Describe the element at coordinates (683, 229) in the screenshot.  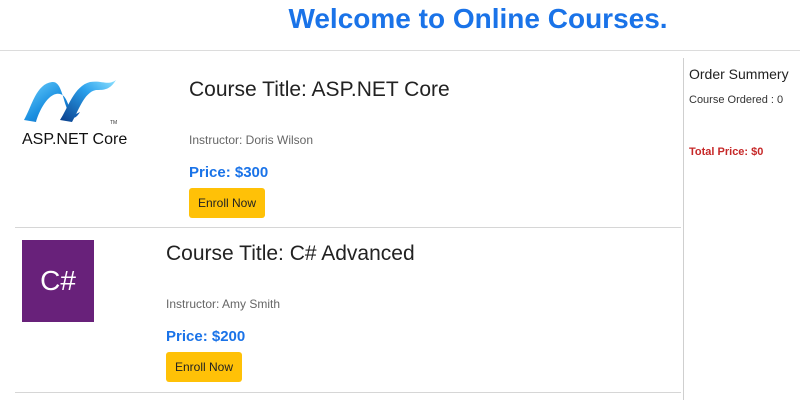
I see `sidebar-divider` at that location.